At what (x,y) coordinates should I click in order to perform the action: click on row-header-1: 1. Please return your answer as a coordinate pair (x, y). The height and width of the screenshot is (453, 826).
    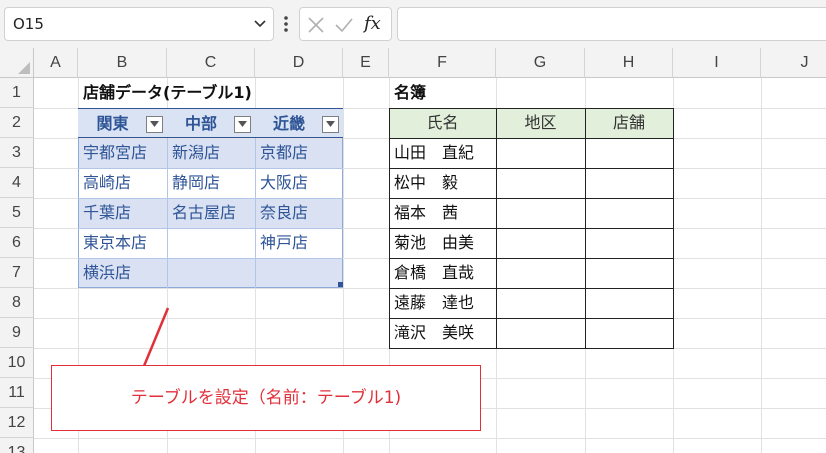
    Looking at the image, I should click on (17, 93).